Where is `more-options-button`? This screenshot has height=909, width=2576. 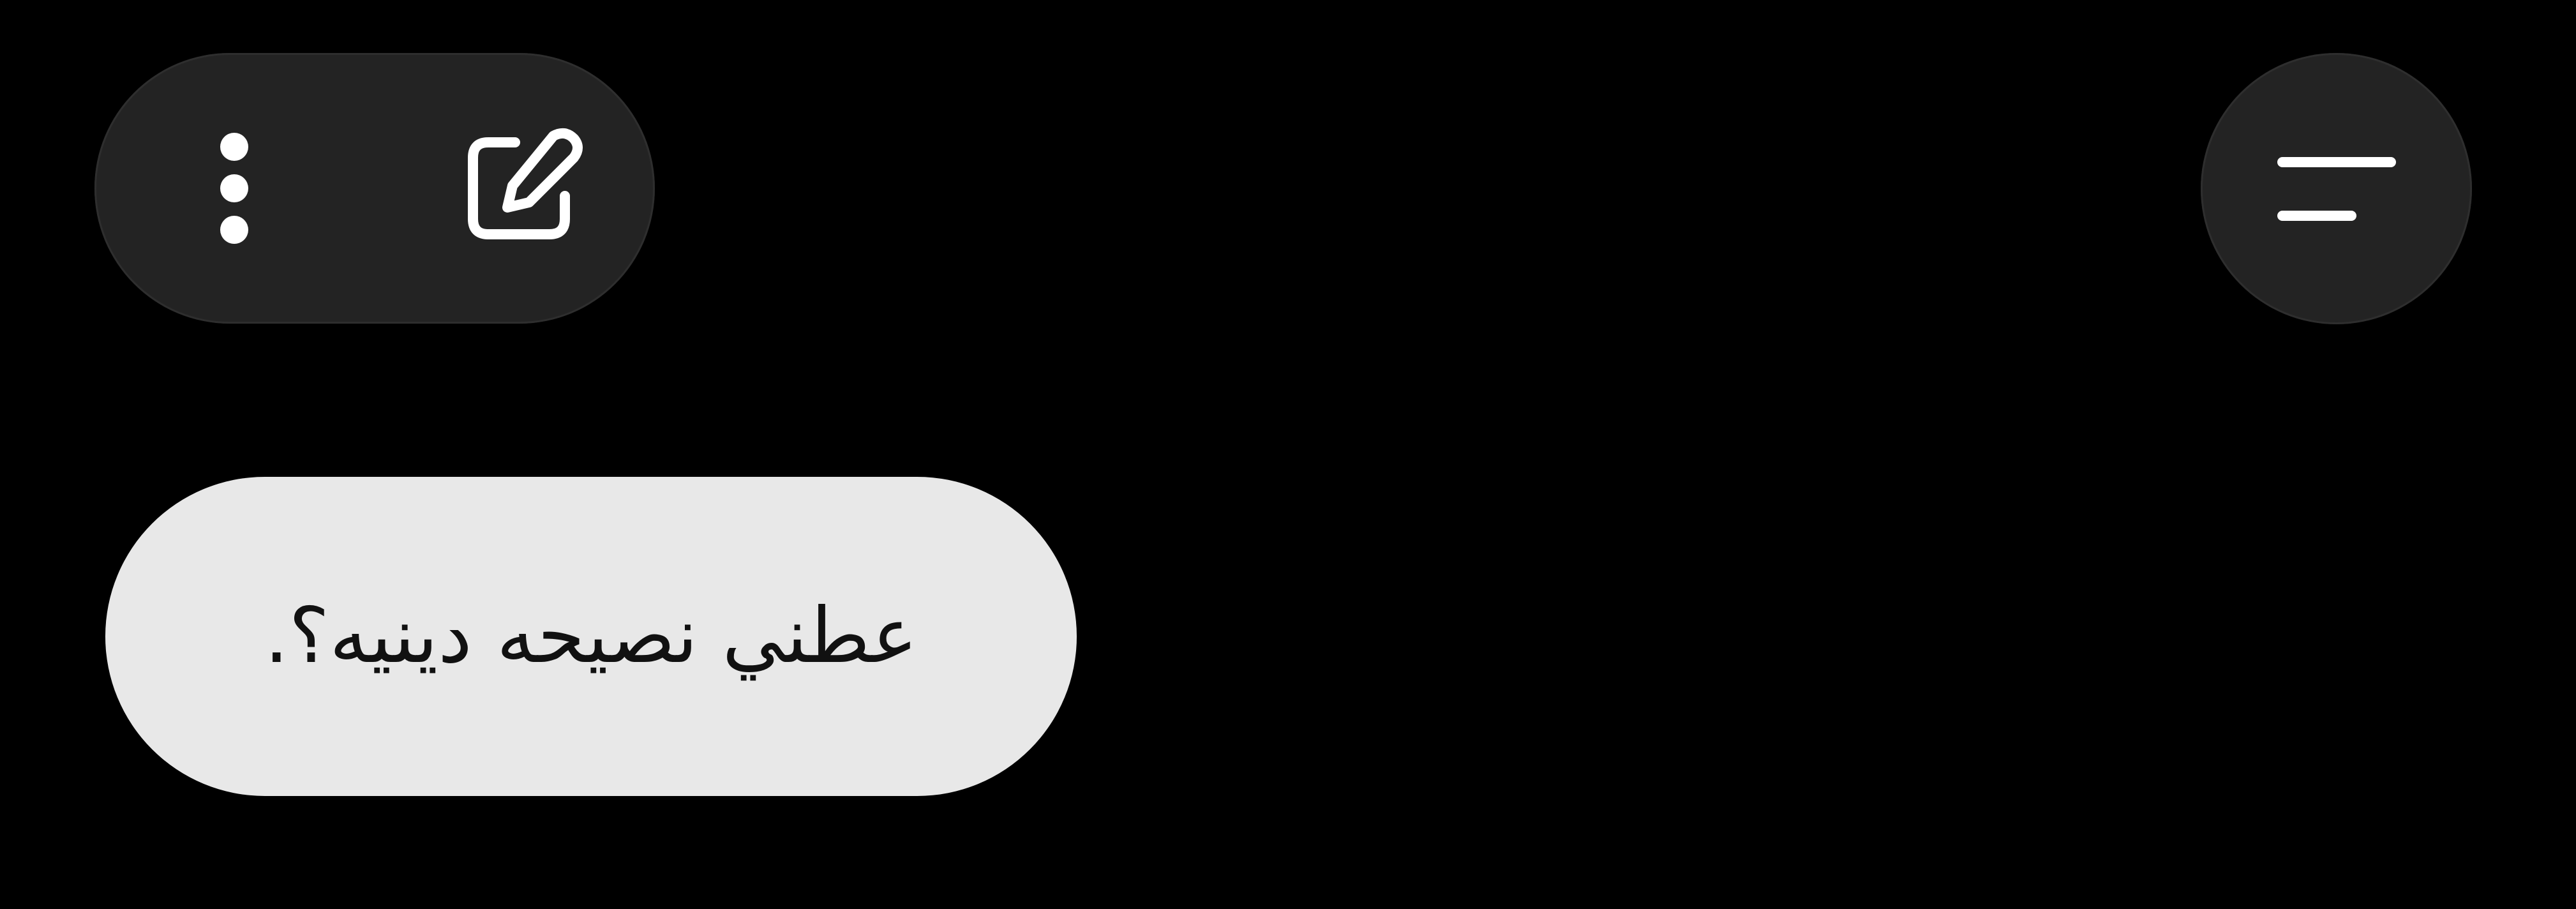 more-options-button is located at coordinates (234, 188).